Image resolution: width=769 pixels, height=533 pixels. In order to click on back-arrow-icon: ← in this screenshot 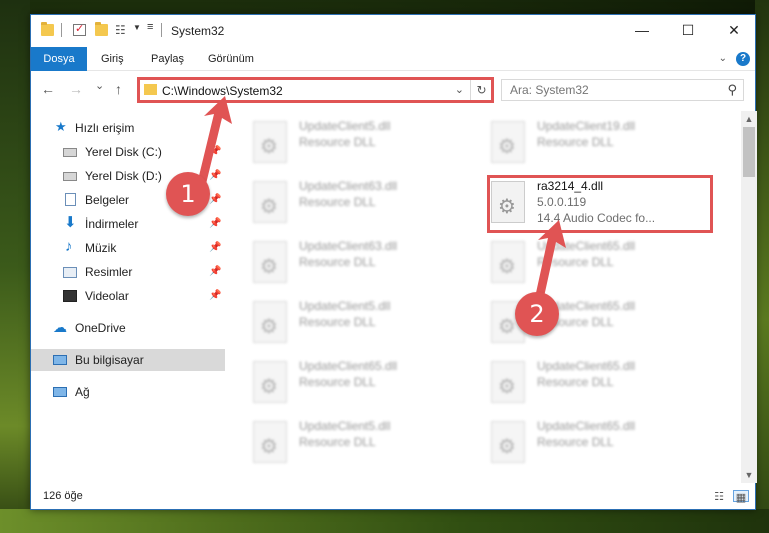, I will do `click(48, 89)`.